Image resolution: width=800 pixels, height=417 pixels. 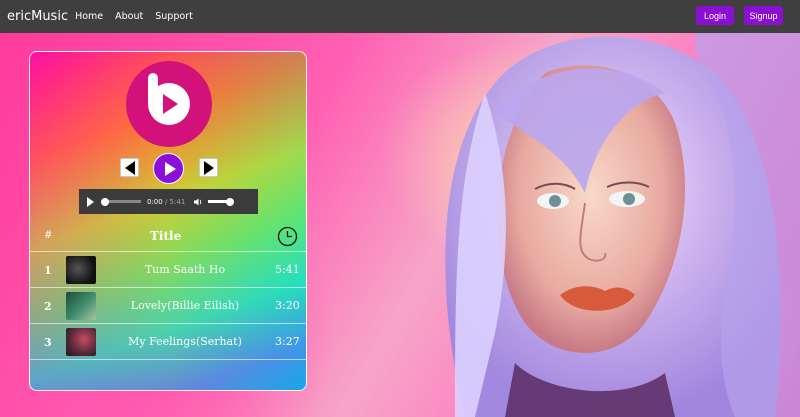 I want to click on audio-time: 0:00 / 5:41, so click(x=166, y=202).